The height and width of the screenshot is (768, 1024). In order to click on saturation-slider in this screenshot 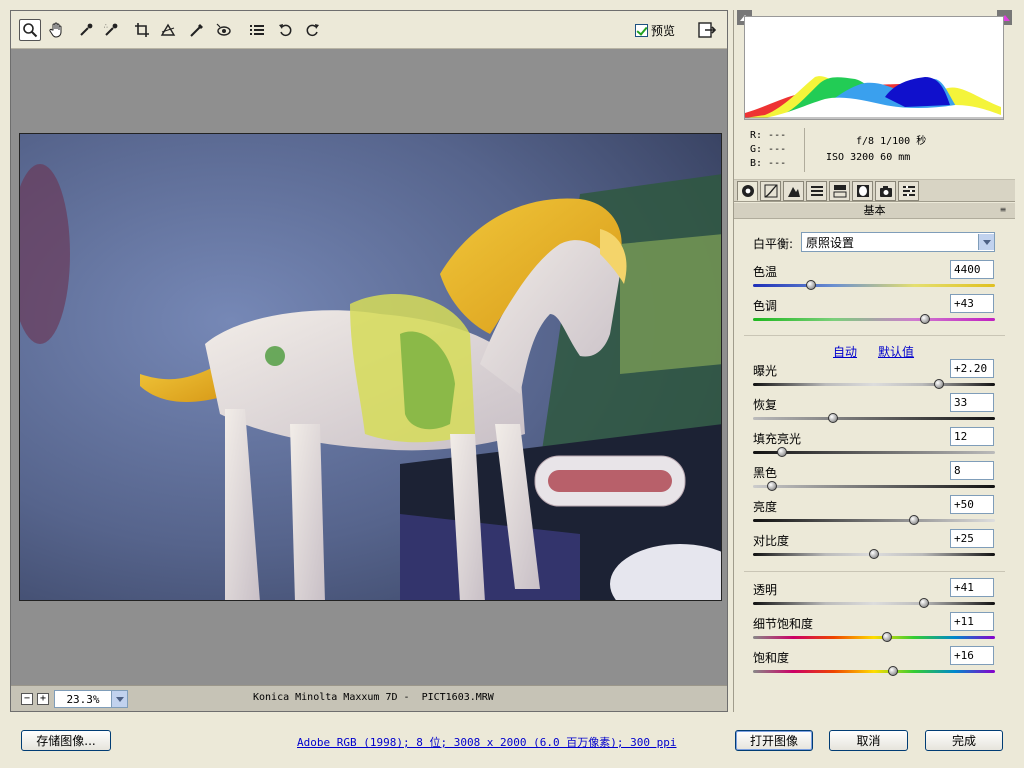, I will do `click(874, 671)`.